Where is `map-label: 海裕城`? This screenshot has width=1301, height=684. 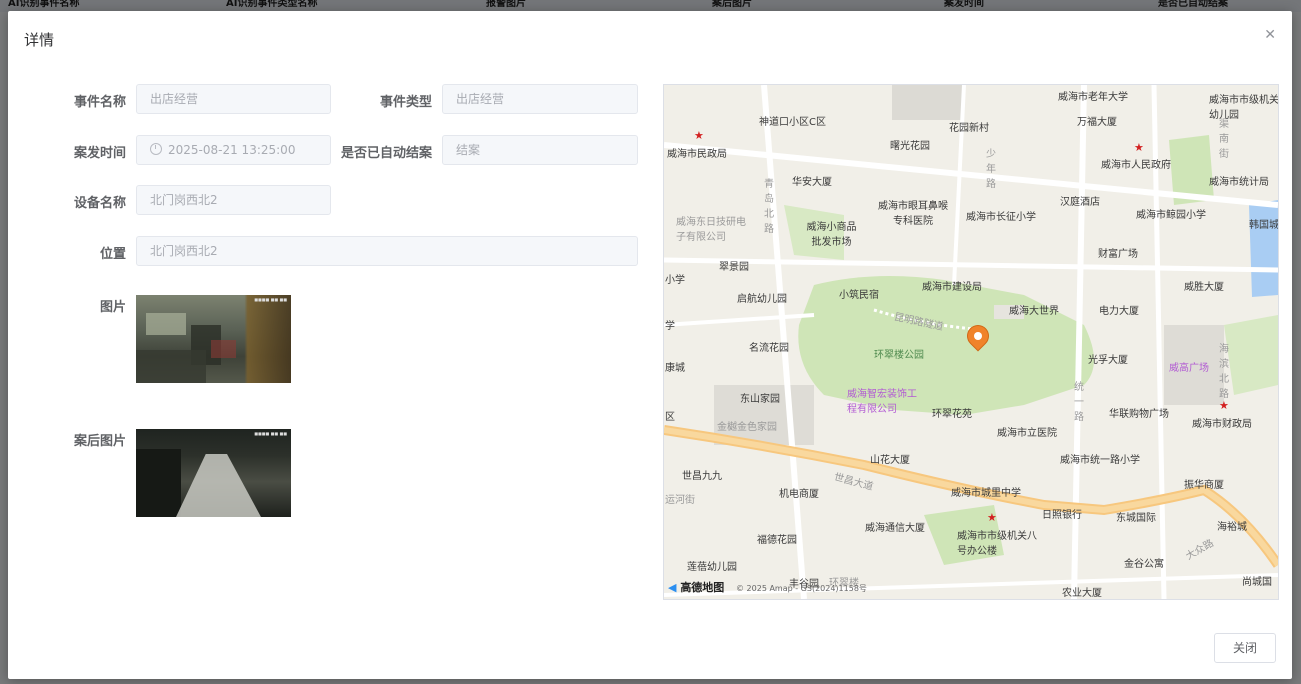 map-label: 海裕城 is located at coordinates (1232, 527).